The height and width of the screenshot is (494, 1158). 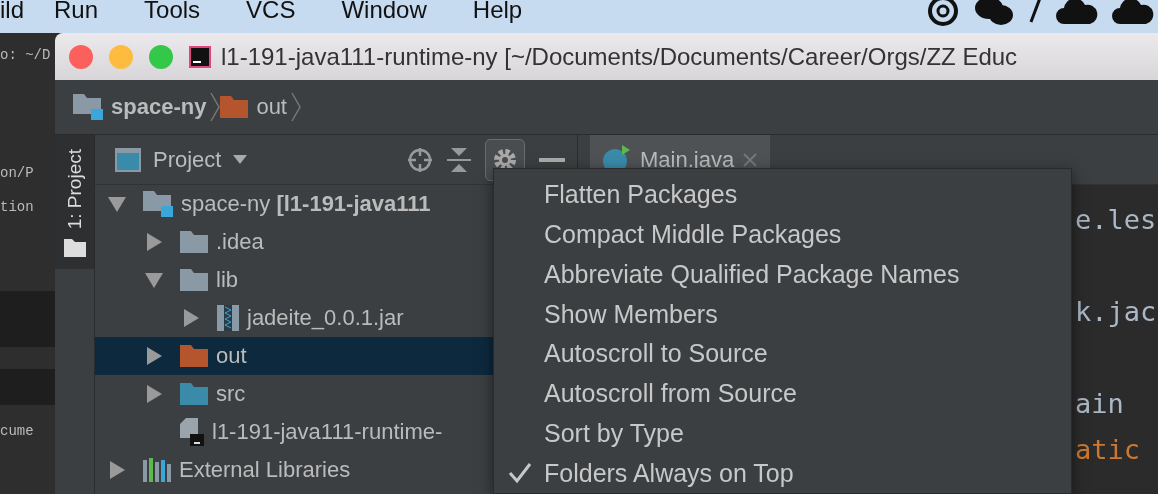 What do you see at coordinates (240, 242) in the screenshot?
I see `tree-label: .idea` at bounding box center [240, 242].